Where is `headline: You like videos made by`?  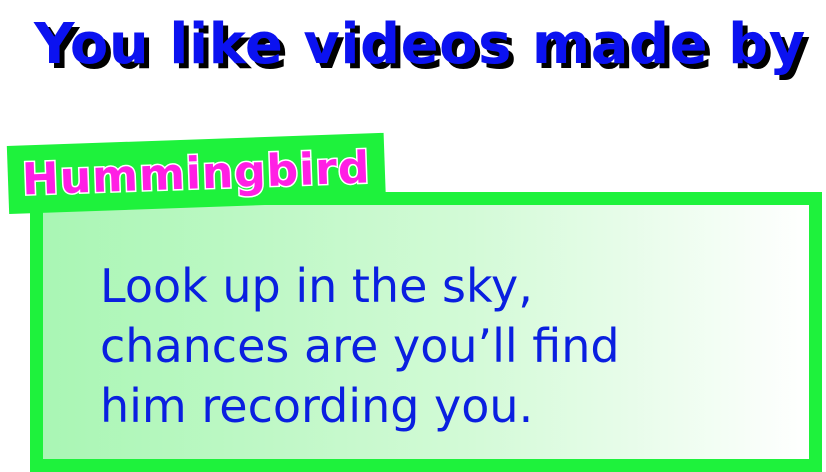 headline: You like videos made by is located at coordinates (420, 45).